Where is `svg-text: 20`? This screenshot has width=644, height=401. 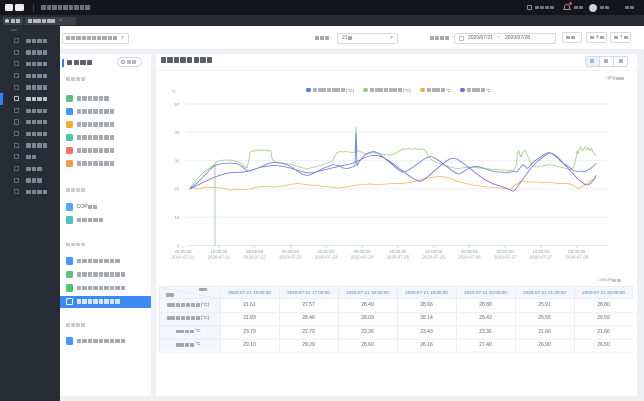 svg-text: 20 is located at coordinates (177, 189).